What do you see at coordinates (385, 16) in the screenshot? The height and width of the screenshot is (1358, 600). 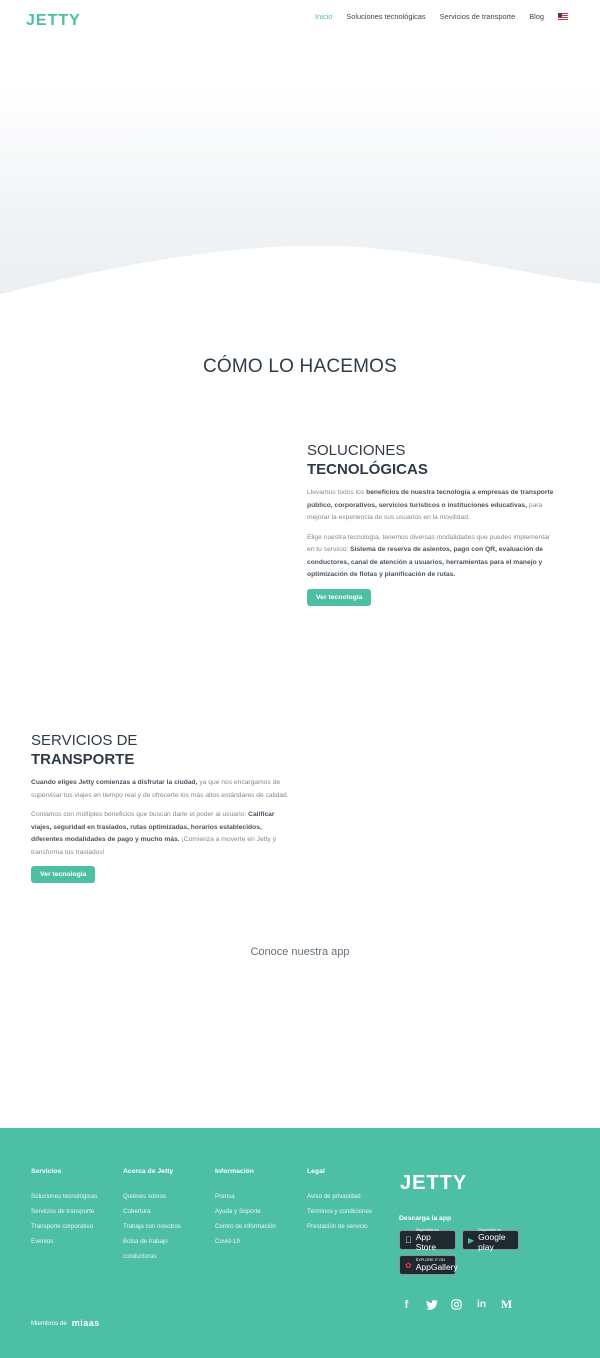 I see `nav-soluciones: Soluciones tecnológicas` at bounding box center [385, 16].